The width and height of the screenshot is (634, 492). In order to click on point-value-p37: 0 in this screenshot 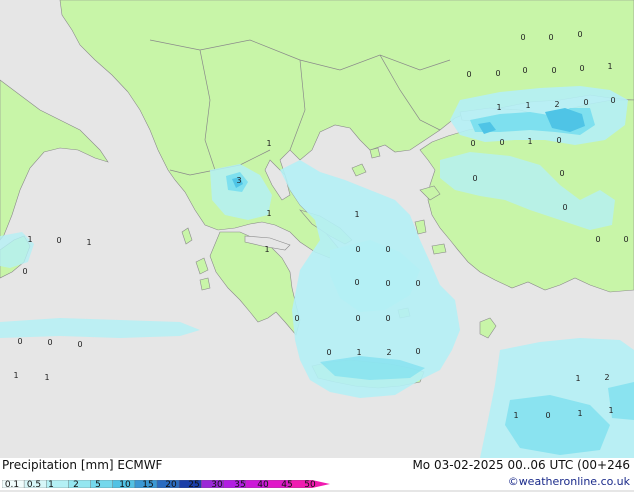, I will do `click(417, 283)`.